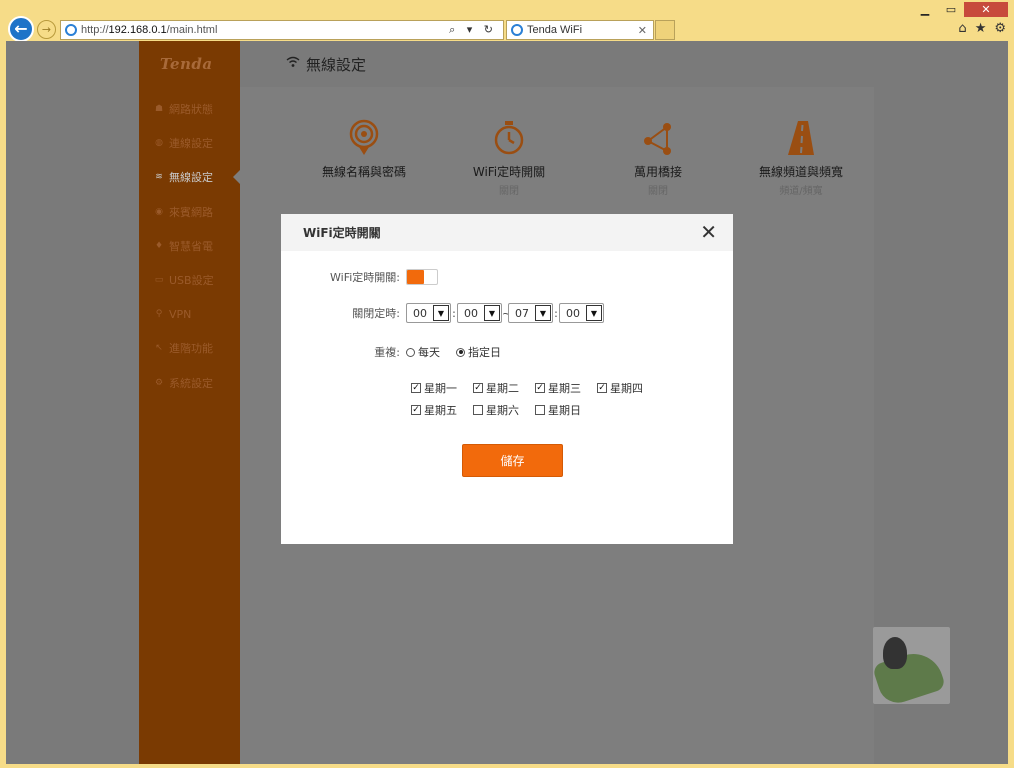  What do you see at coordinates (95, 30) in the screenshot?
I see `url-scheme: http://` at bounding box center [95, 30].